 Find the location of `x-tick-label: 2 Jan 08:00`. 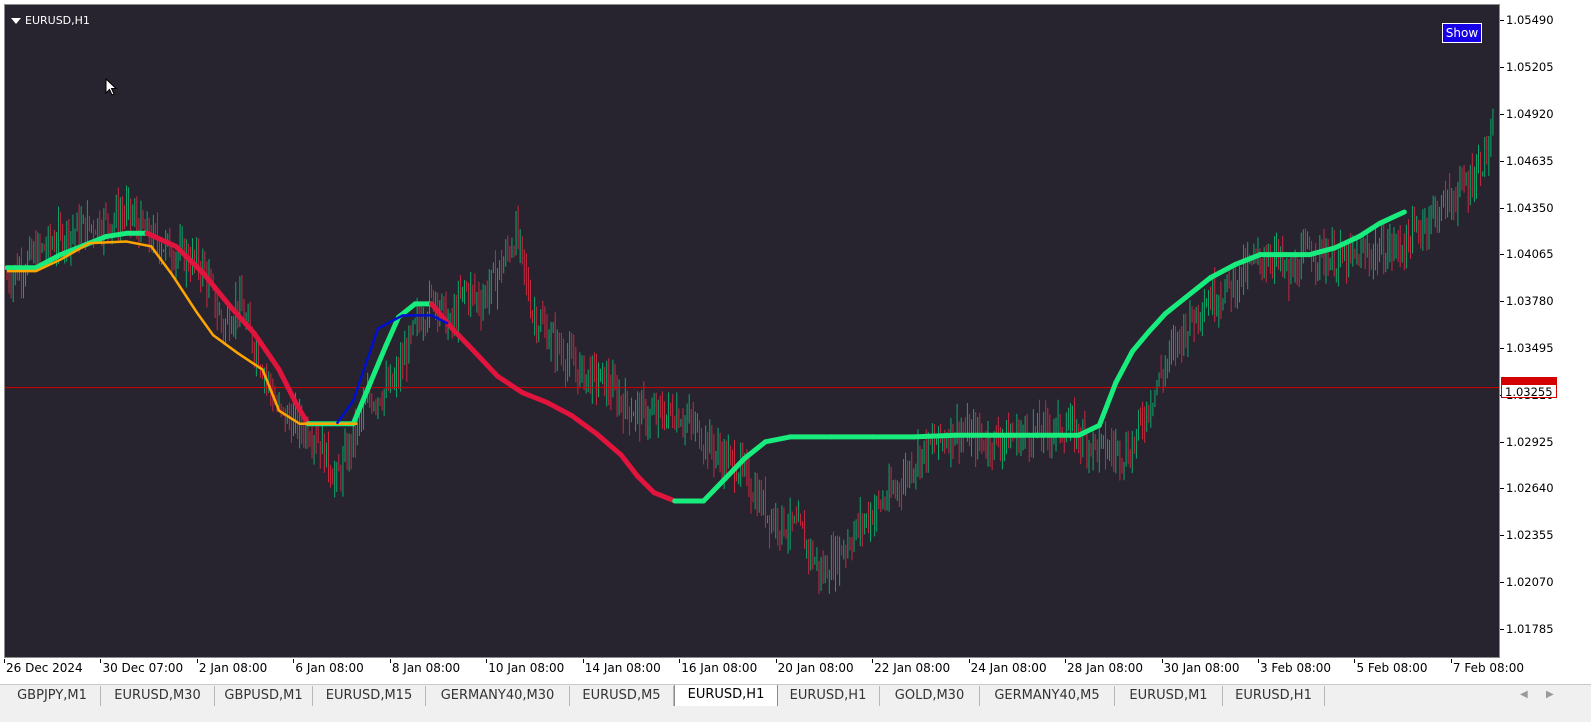

x-tick-label: 2 Jan 08:00 is located at coordinates (233, 668).